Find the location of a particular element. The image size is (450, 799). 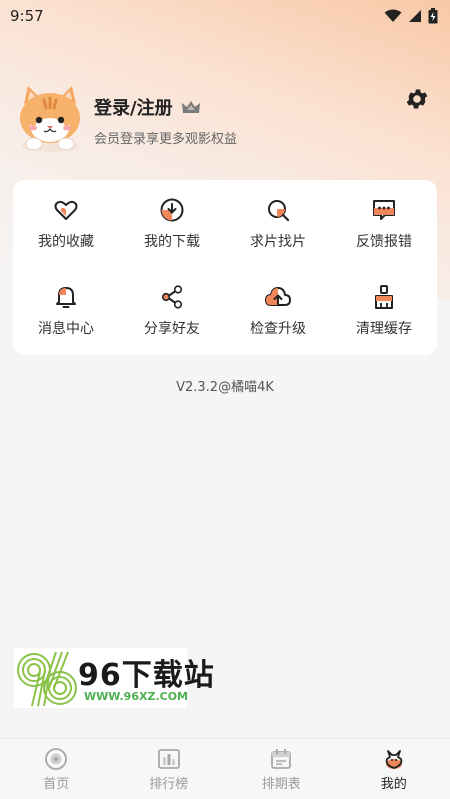

nav-item-schedule: 排期表 is located at coordinates (281, 769).